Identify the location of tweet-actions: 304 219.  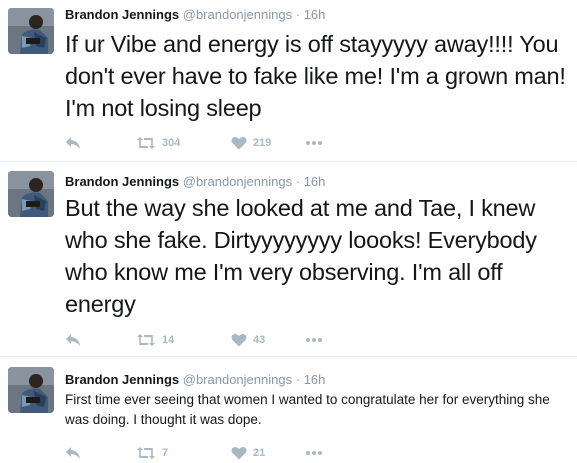
(215, 143).